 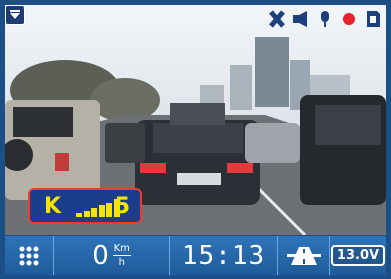 I want to click on speed-unit-bottom: h, so click(x=121, y=262).